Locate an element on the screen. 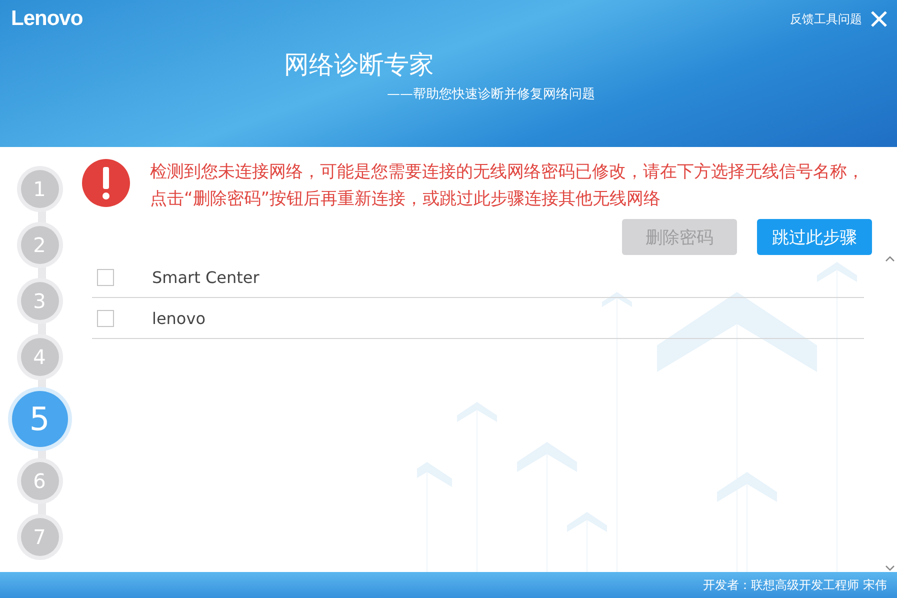 The image size is (897, 598). app-title: 网络诊断专家 is located at coordinates (359, 65).